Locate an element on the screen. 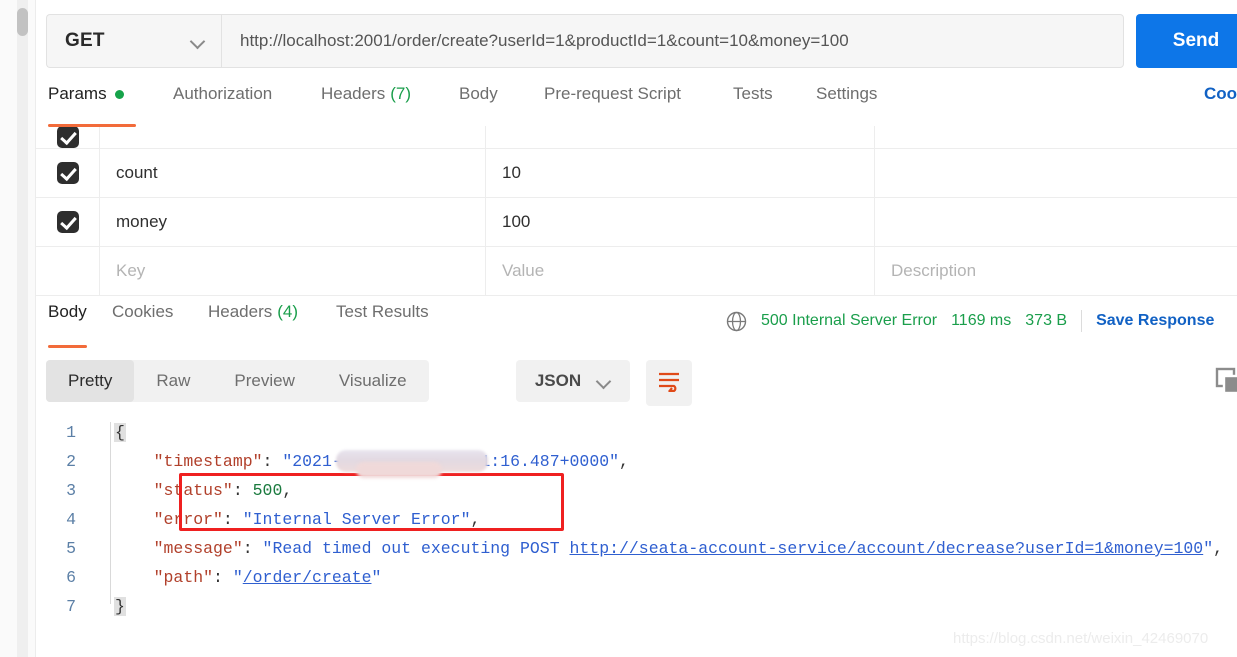  send-button-label: Send is located at coordinates (1196, 40).